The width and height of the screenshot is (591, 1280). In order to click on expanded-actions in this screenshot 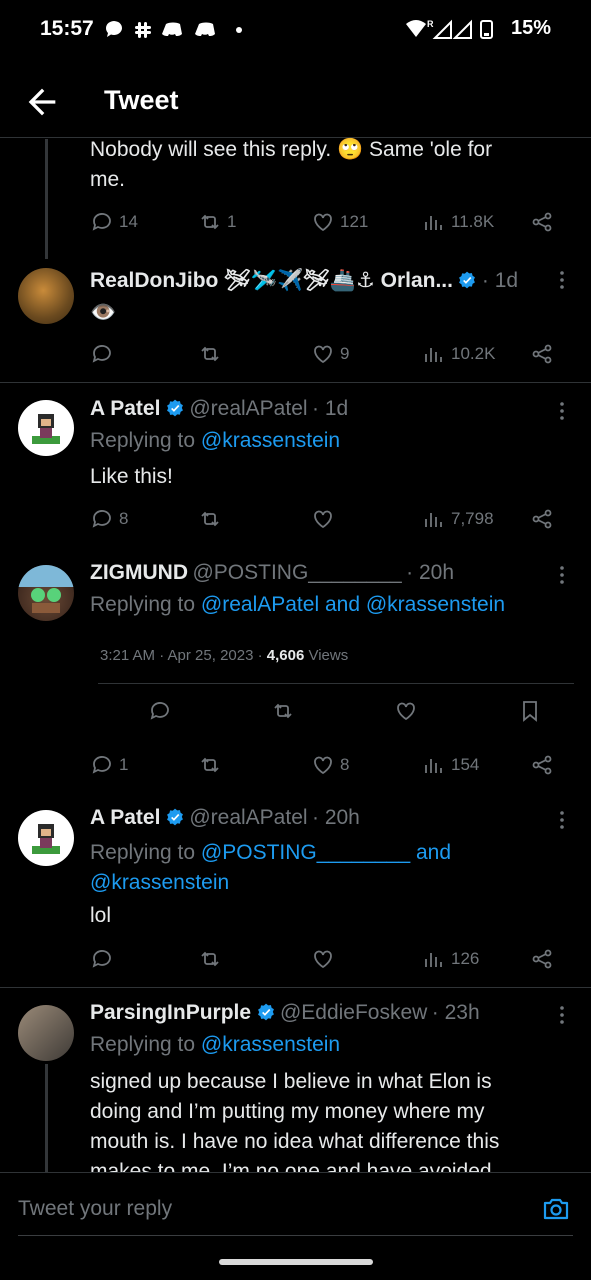, I will do `click(336, 712)`.